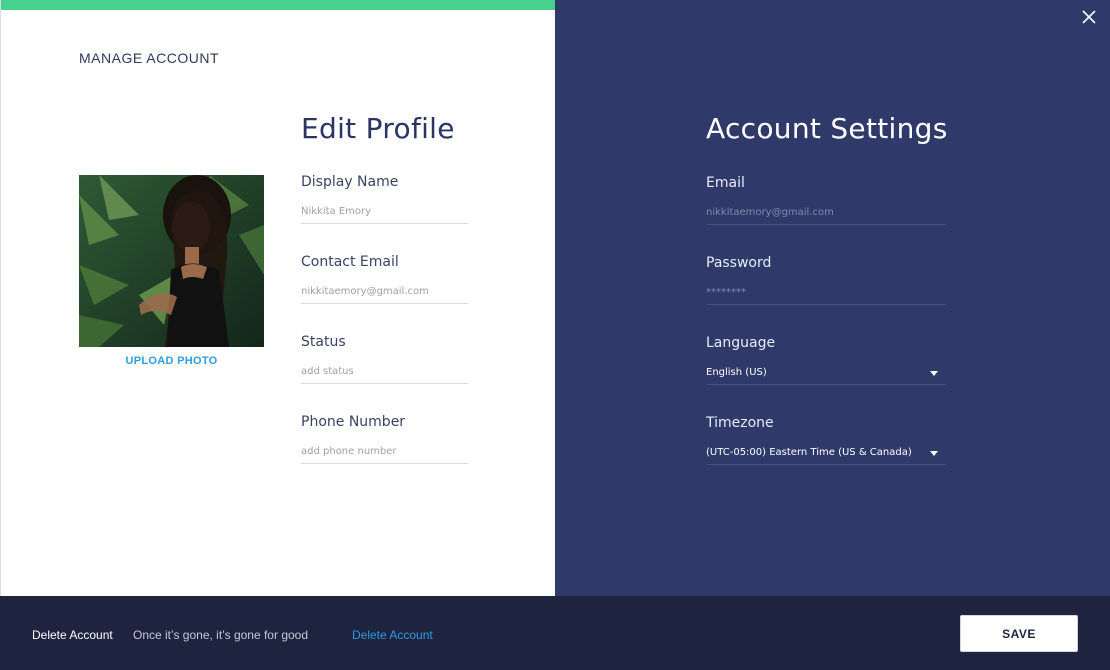 The height and width of the screenshot is (670, 1110). Describe the element at coordinates (384, 374) in the screenshot. I see `status-input: add status` at that location.